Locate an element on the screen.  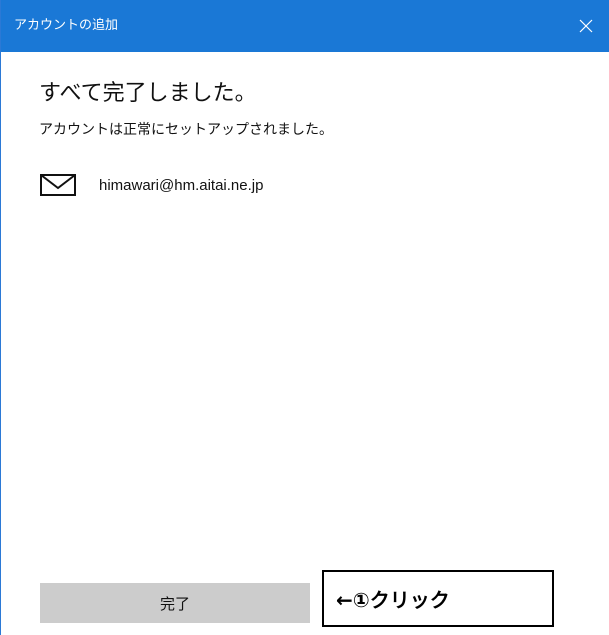
click-annotation: ←①クリック is located at coordinates (438, 598).